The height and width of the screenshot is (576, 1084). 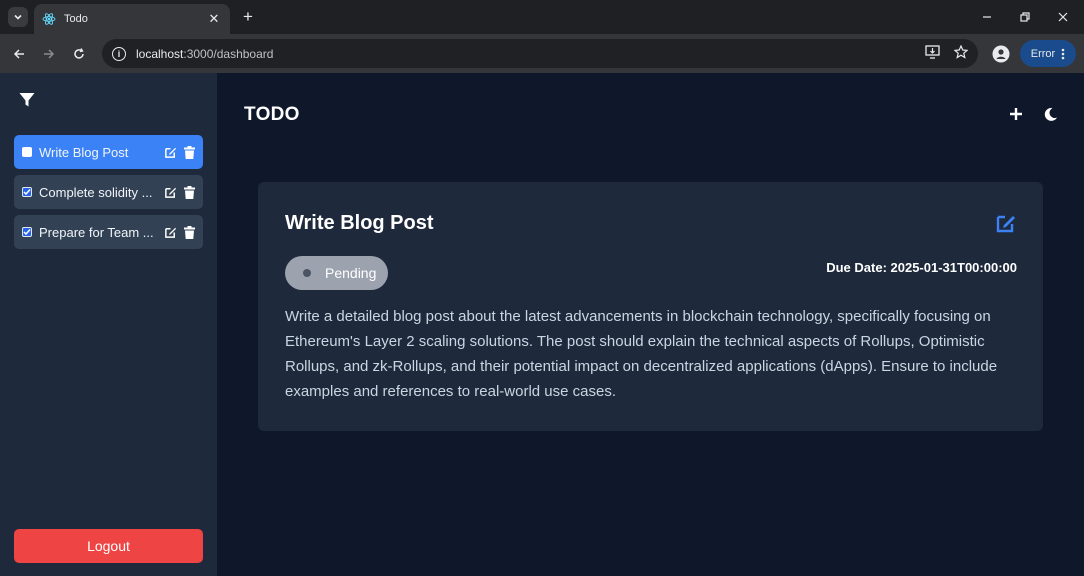 I want to click on restore-icon, so click(x=1025, y=17).